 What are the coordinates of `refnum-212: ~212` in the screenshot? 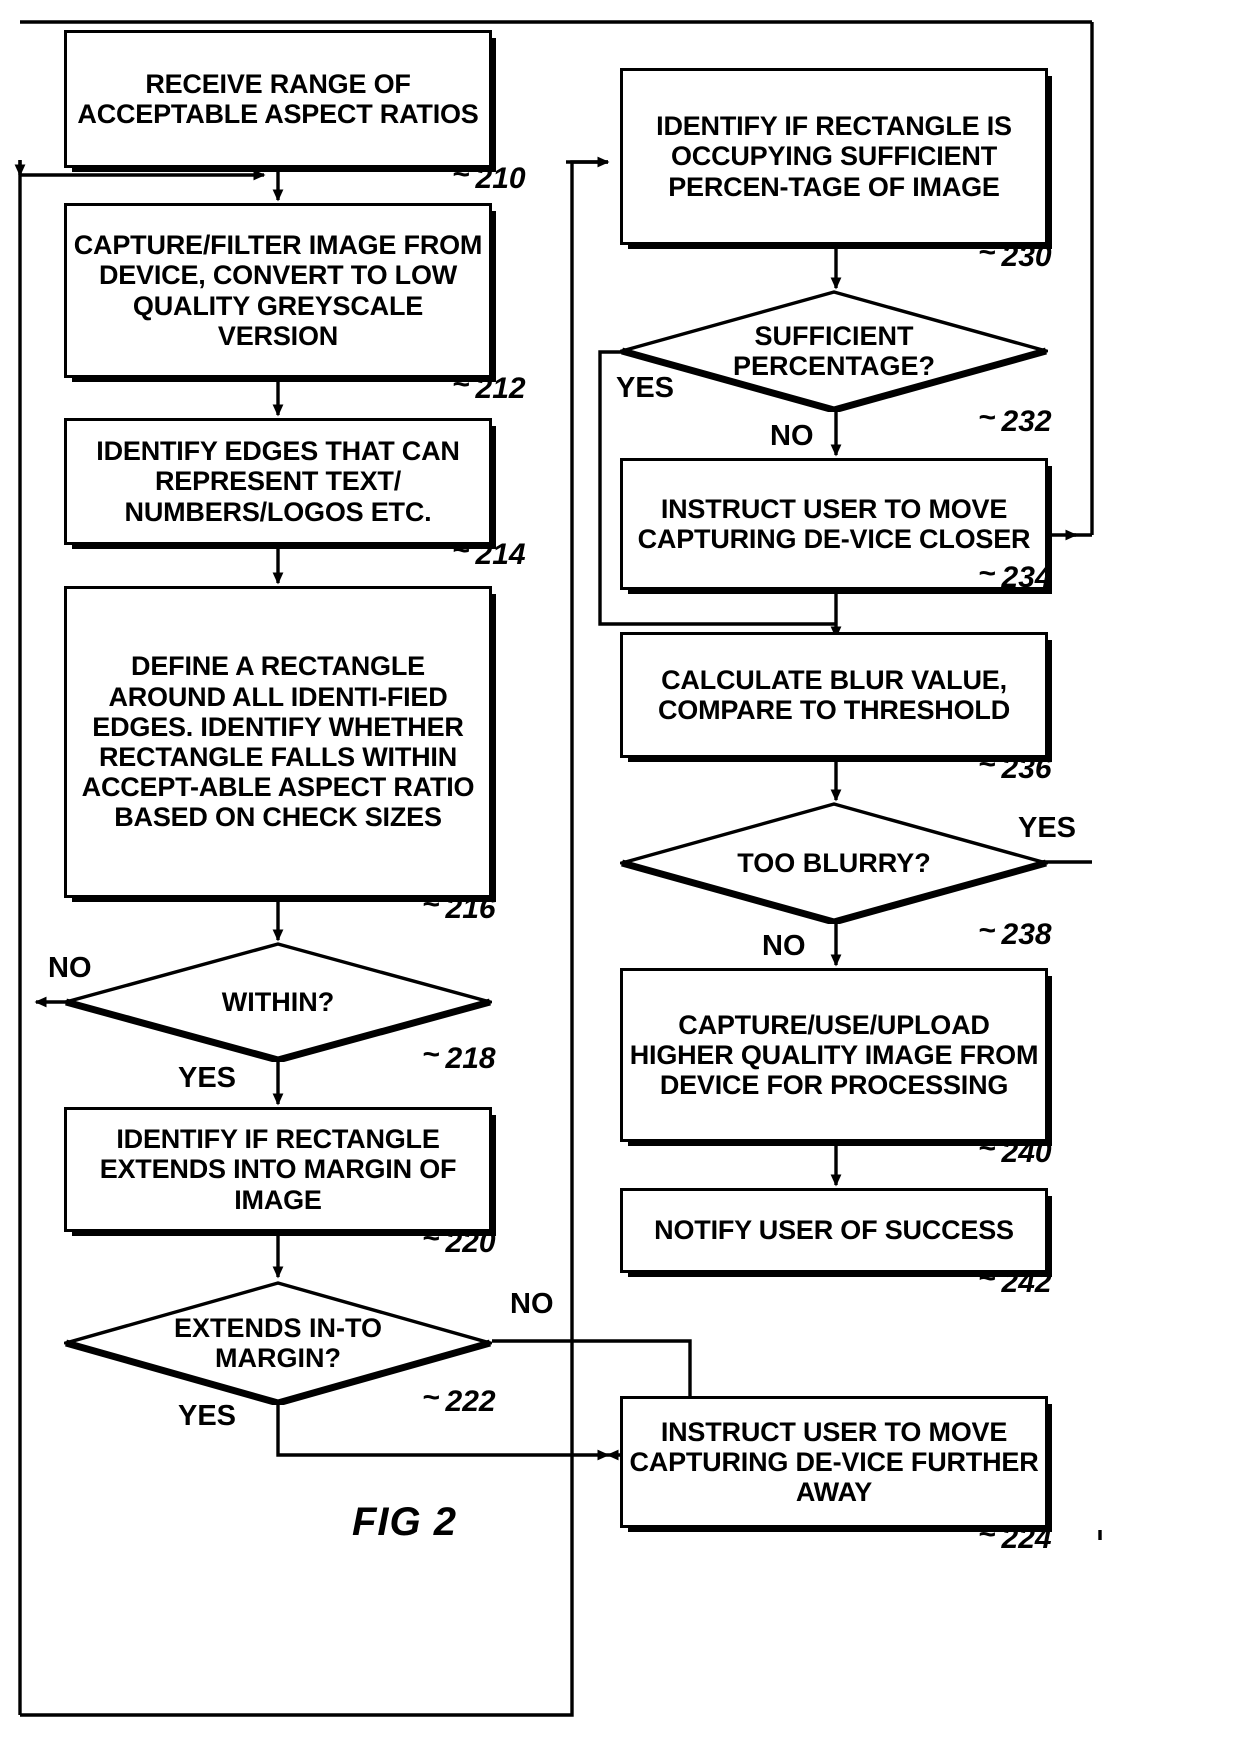 It's located at (489, 386).